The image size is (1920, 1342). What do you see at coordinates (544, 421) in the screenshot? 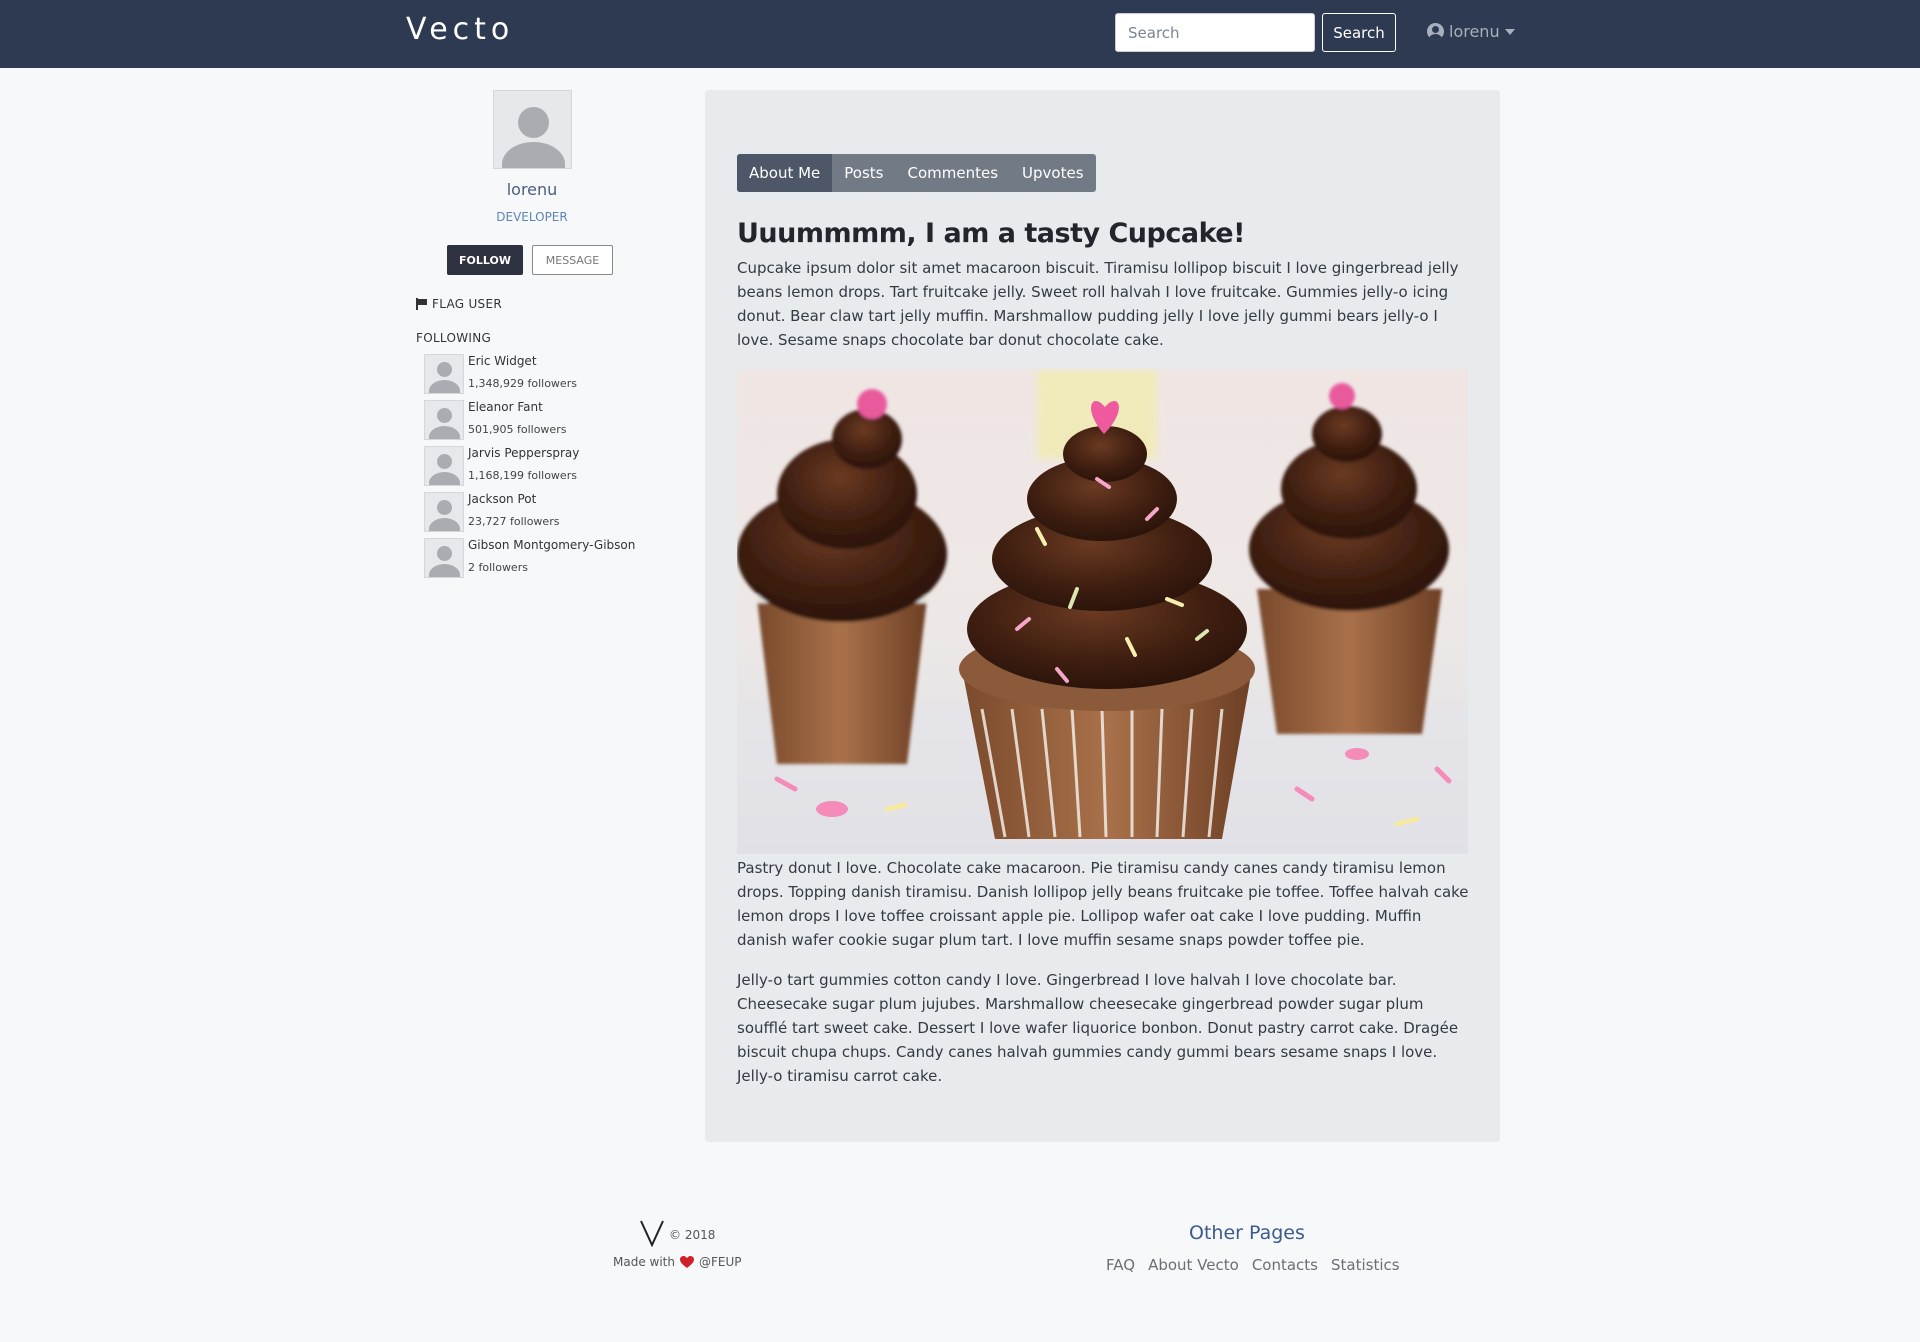
I see `following-item: Eleanor Fant 501,905 followers` at bounding box center [544, 421].